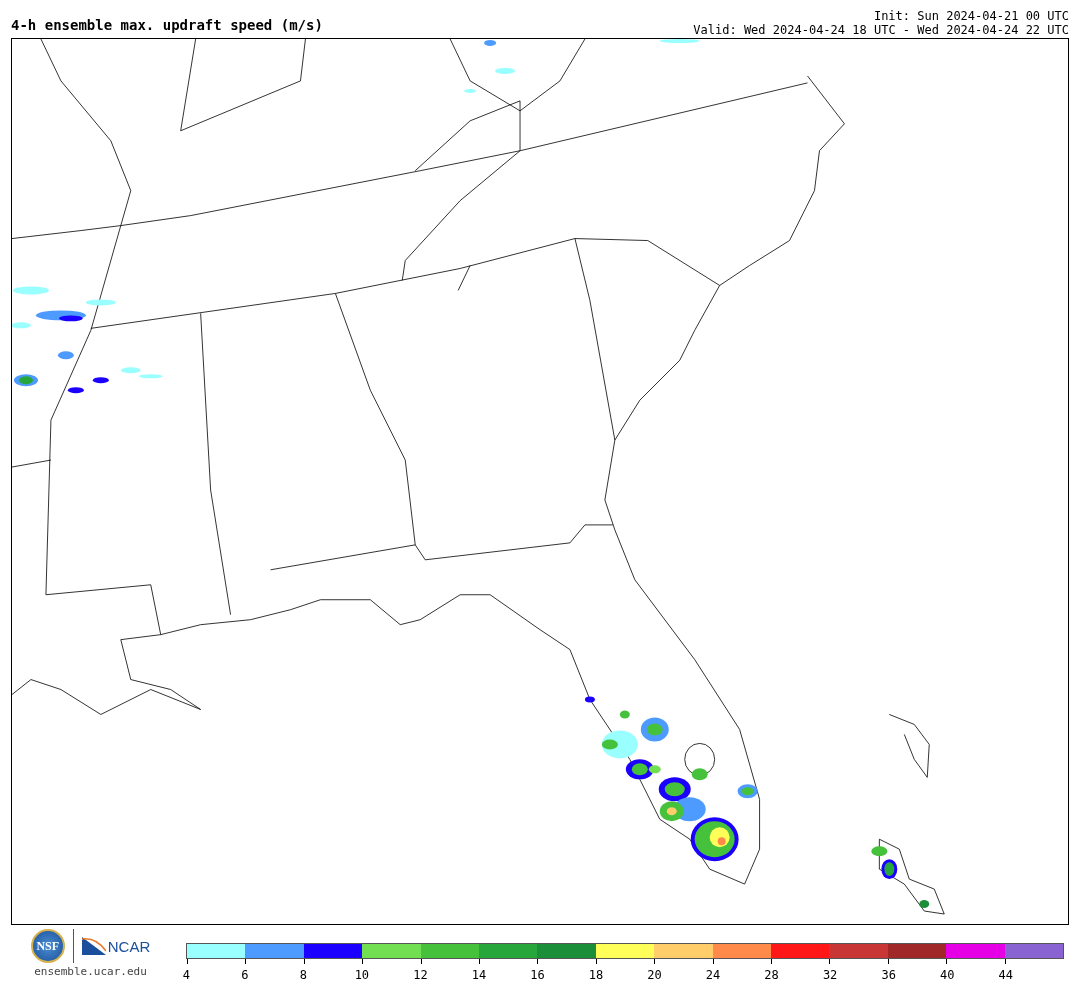 The image size is (1080, 988). What do you see at coordinates (713, 975) in the screenshot?
I see `colorbar-label: 24` at bounding box center [713, 975].